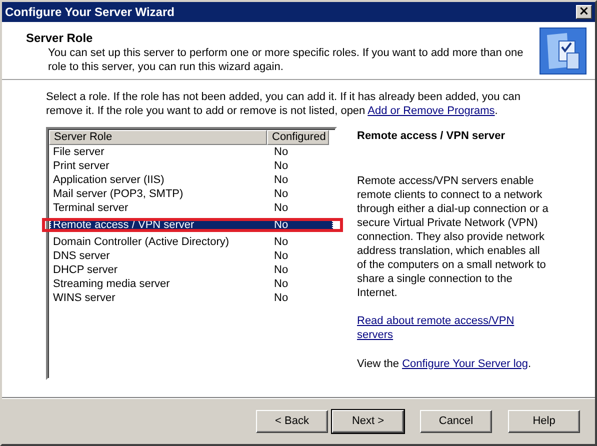  Describe the element at coordinates (158, 137) in the screenshot. I see `column-header: Server Role` at that location.